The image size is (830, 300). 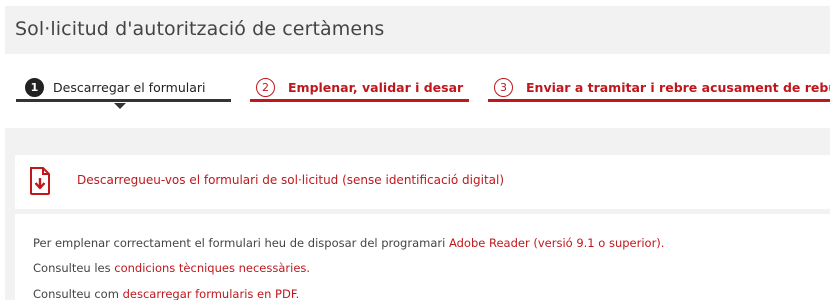 I want to click on download-pdf-forms-link: descarregar formularis en PDF., so click(x=211, y=293).